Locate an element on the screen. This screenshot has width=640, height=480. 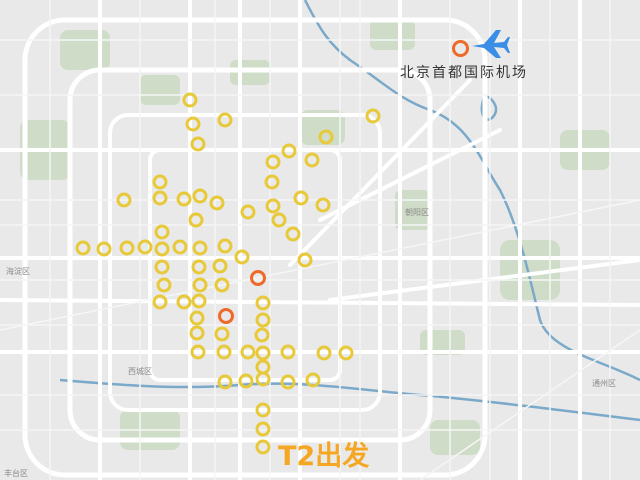
district-label-haidian: 海淀区 is located at coordinates (18, 271).